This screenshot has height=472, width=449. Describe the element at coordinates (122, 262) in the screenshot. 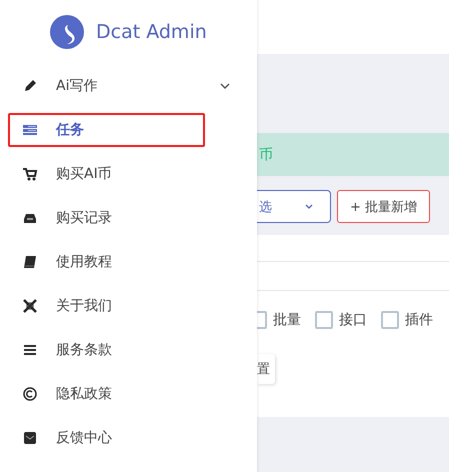

I see `sidebar-item: 使用教程` at that location.